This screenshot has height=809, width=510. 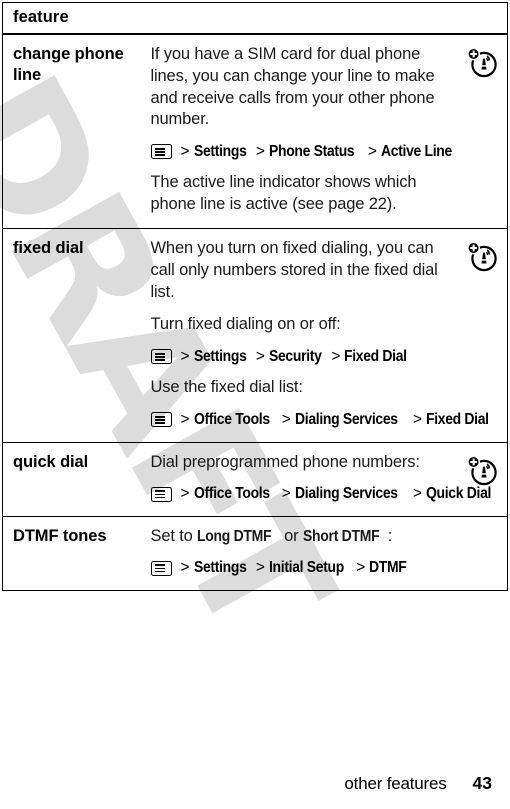 What do you see at coordinates (226, 387) in the screenshot?
I see `description-paragraph: Use the fixed dial list:` at bounding box center [226, 387].